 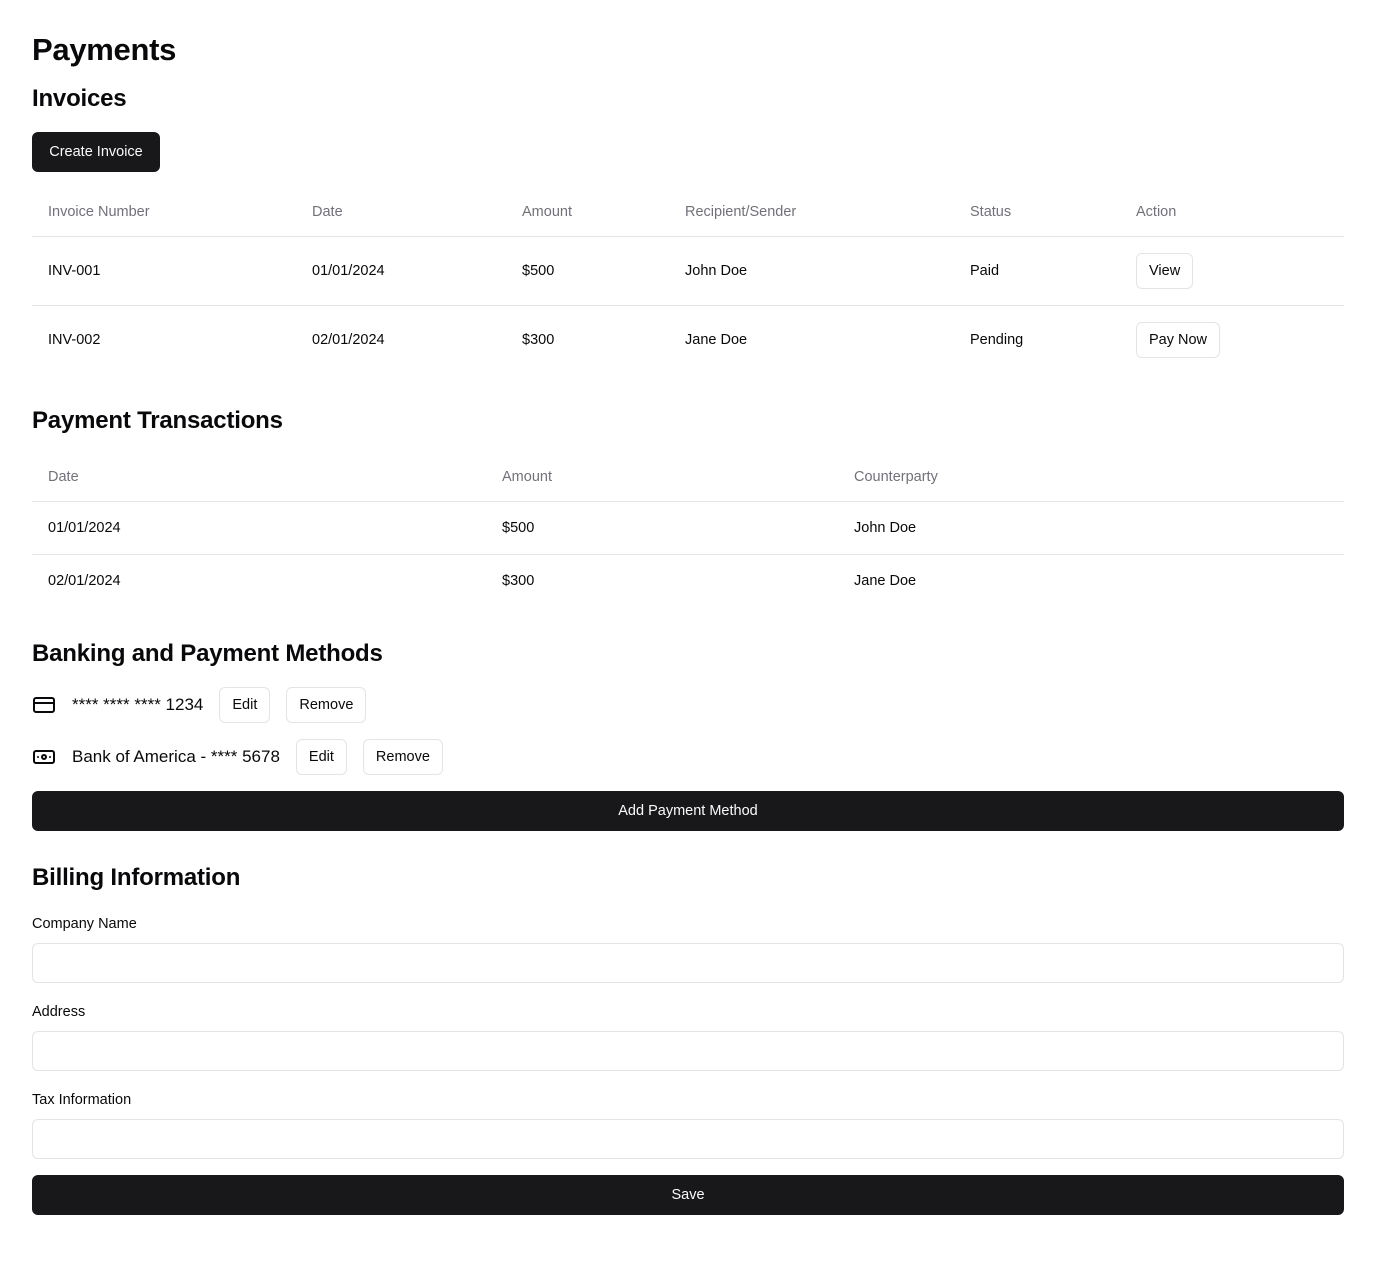 I want to click on transaction-row: 02/01/2024 $300 Jane Doe, so click(x=688, y=580).